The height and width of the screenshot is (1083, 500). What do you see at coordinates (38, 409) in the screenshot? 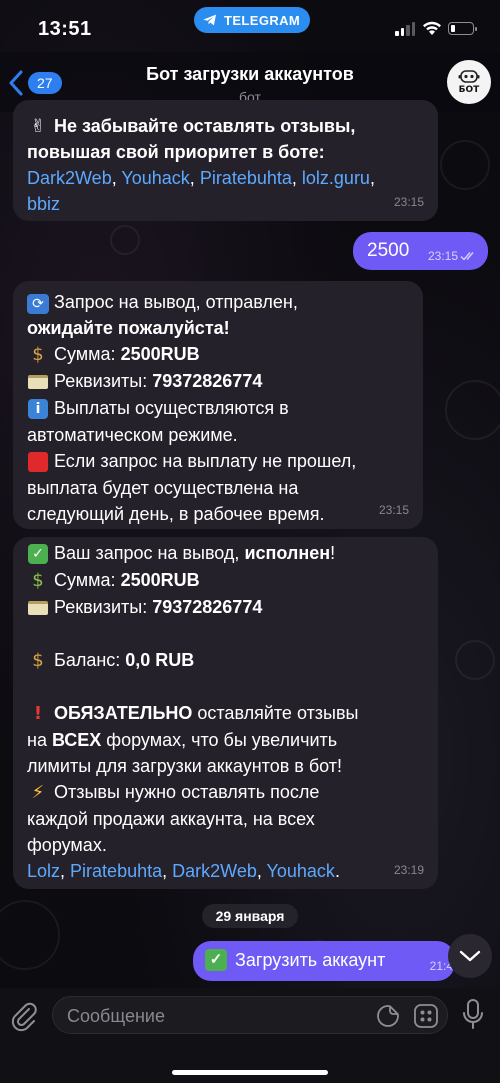
I see `info-emoji-icon: i` at bounding box center [38, 409].